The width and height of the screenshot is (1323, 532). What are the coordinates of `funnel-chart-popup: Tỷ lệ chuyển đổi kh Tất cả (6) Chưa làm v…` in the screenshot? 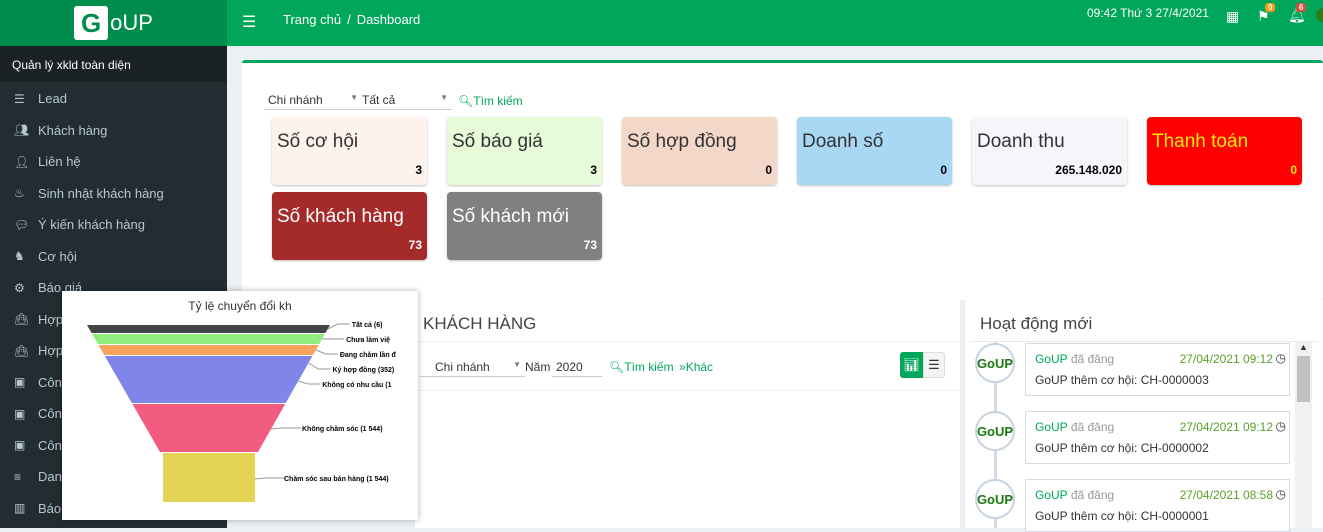 It's located at (240, 405).